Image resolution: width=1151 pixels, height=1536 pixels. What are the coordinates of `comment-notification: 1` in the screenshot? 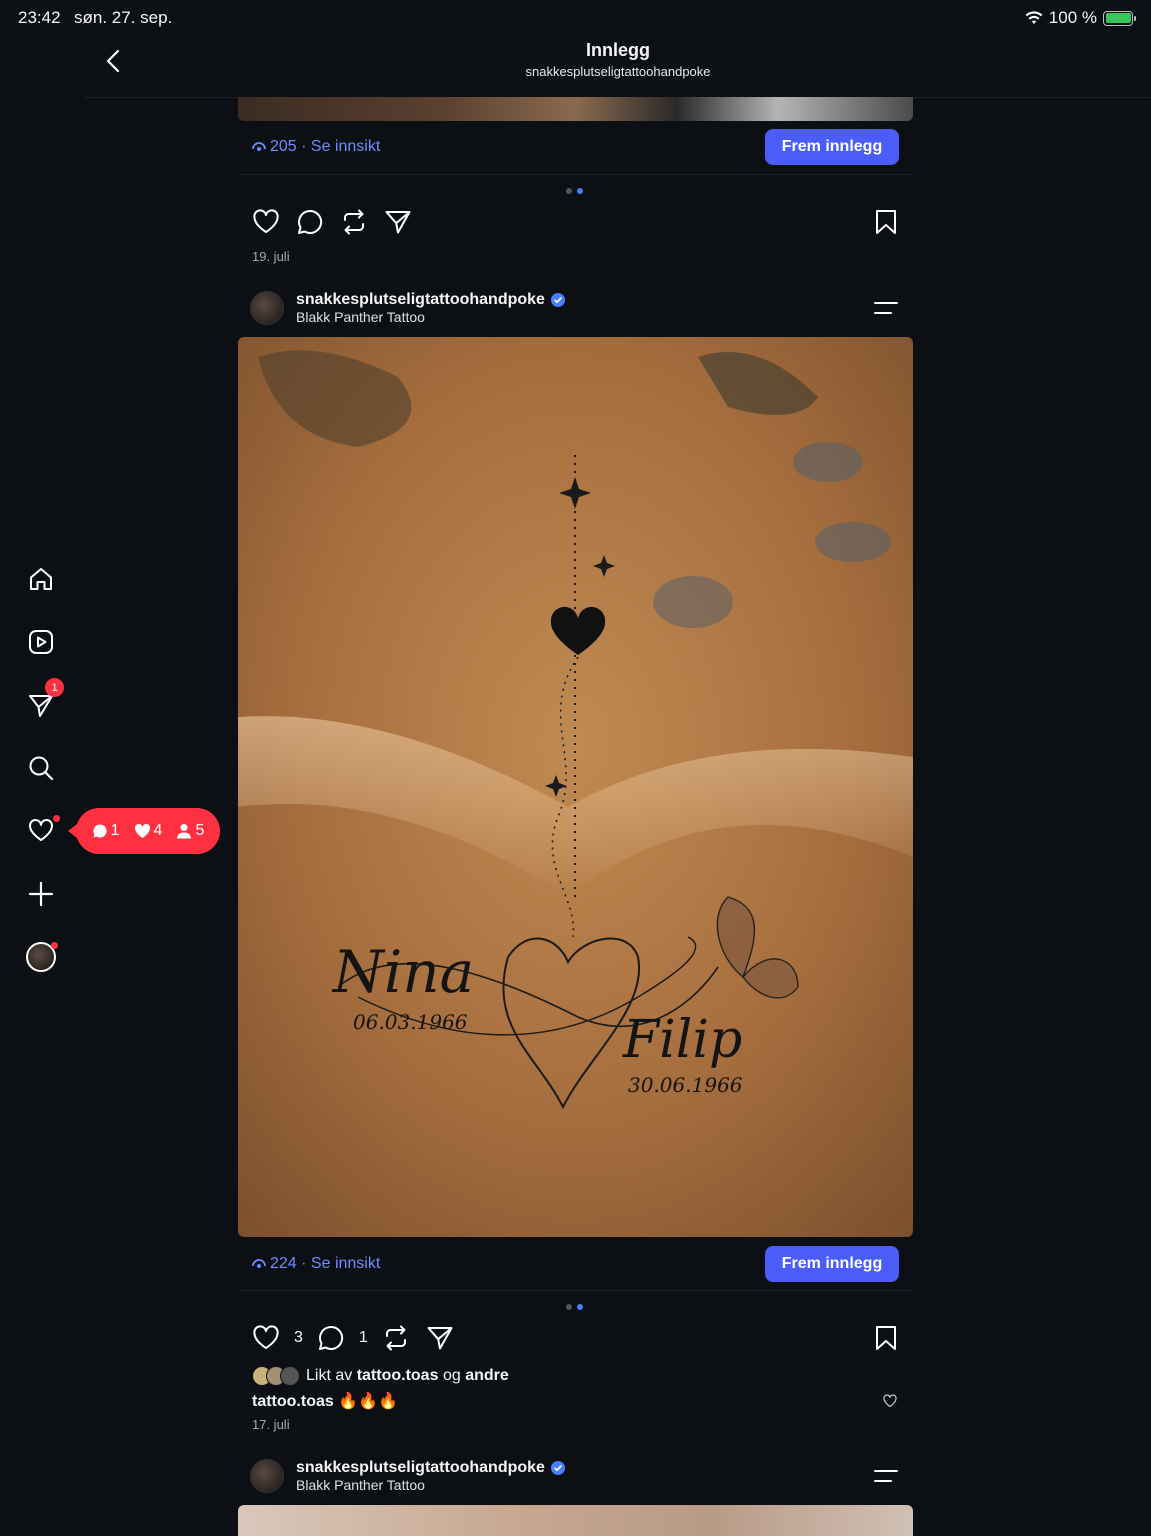 It's located at (106, 831).